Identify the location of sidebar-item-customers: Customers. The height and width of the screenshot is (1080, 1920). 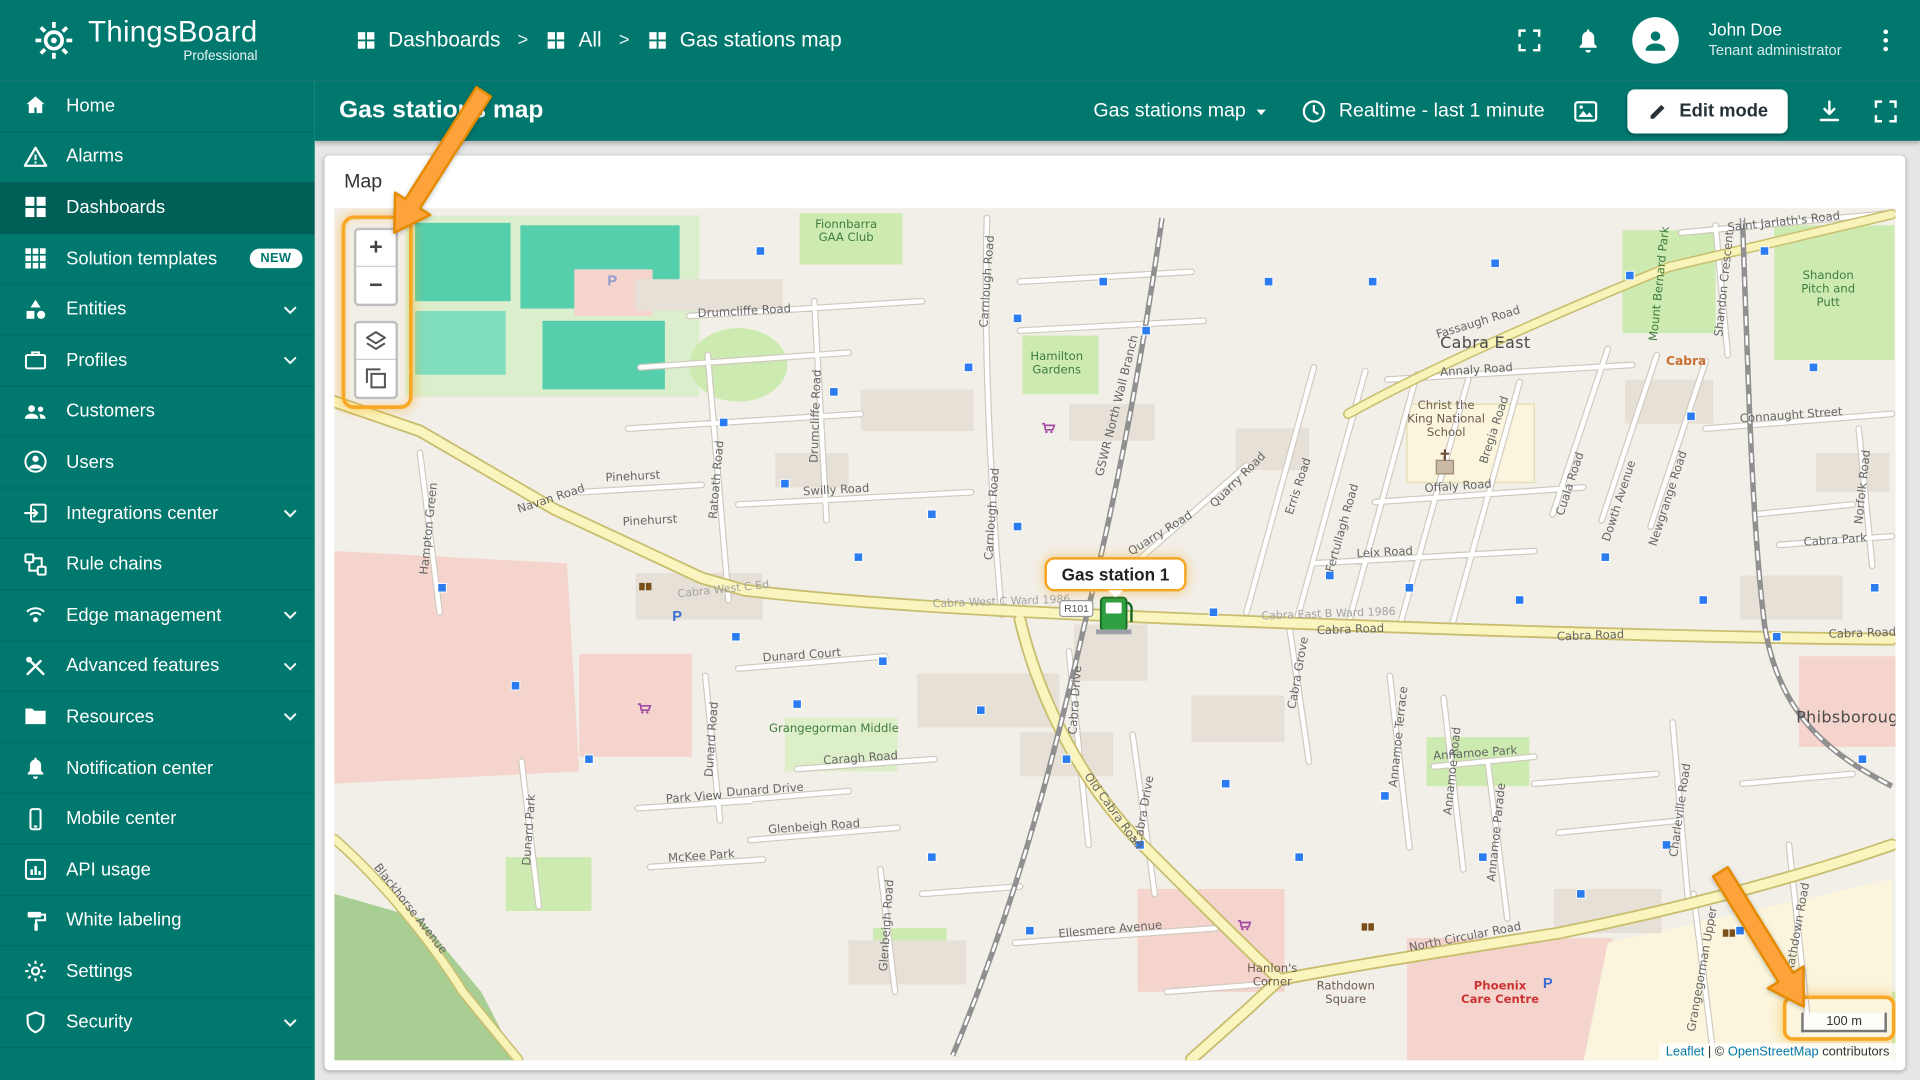
(157, 412).